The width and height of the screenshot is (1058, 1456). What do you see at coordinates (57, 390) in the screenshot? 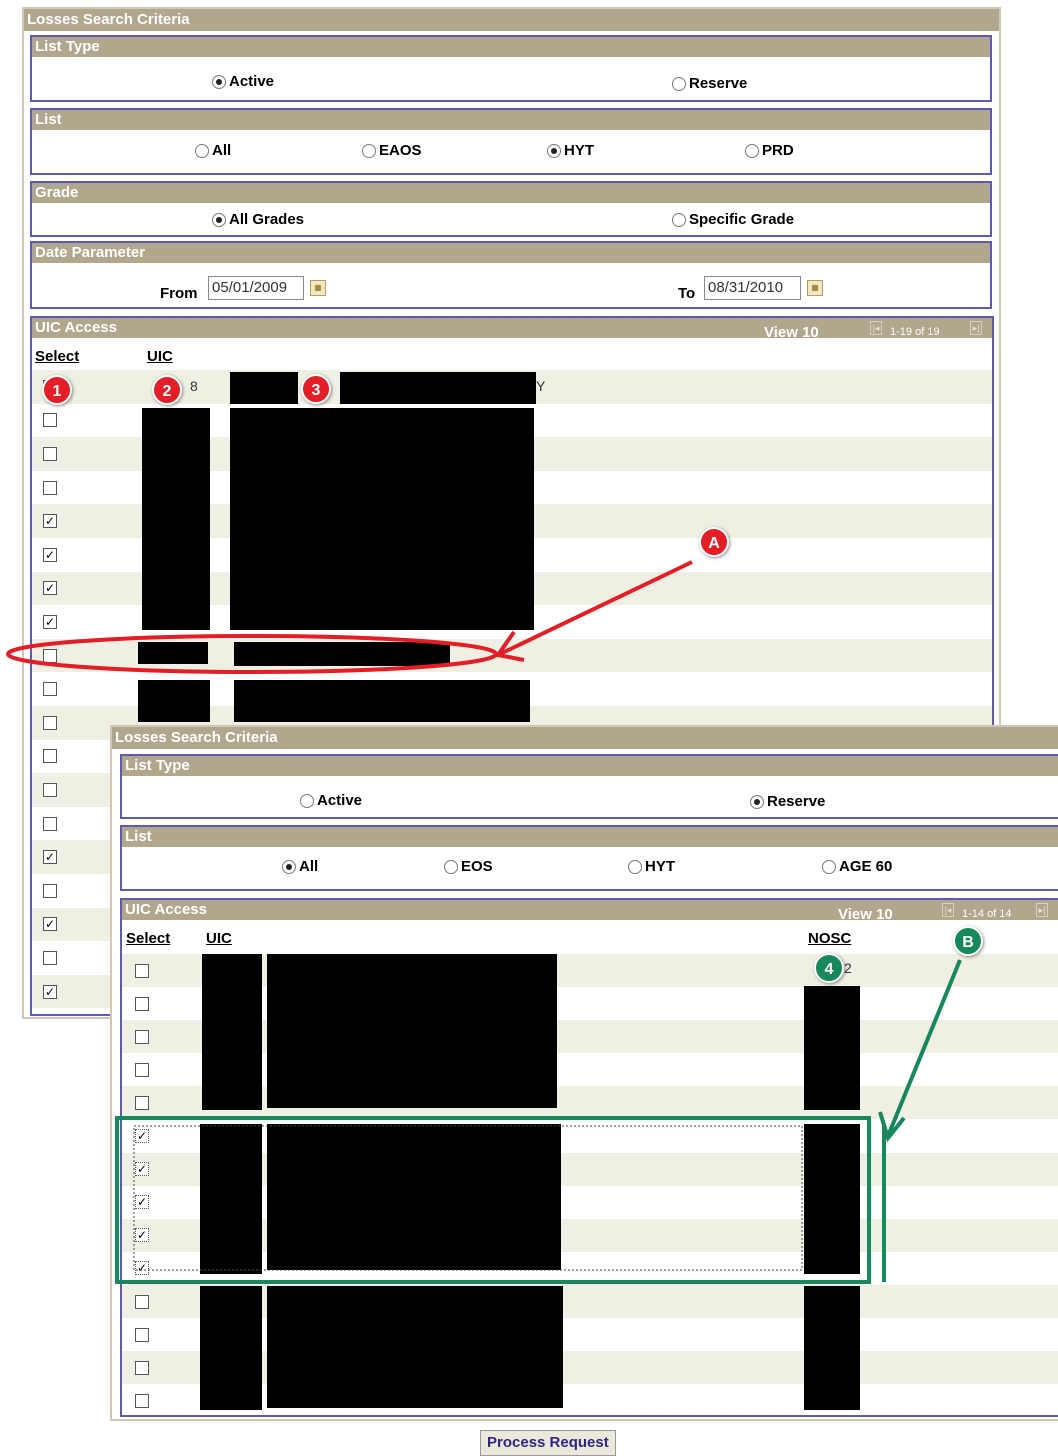
I see `badge-1: 1` at bounding box center [57, 390].